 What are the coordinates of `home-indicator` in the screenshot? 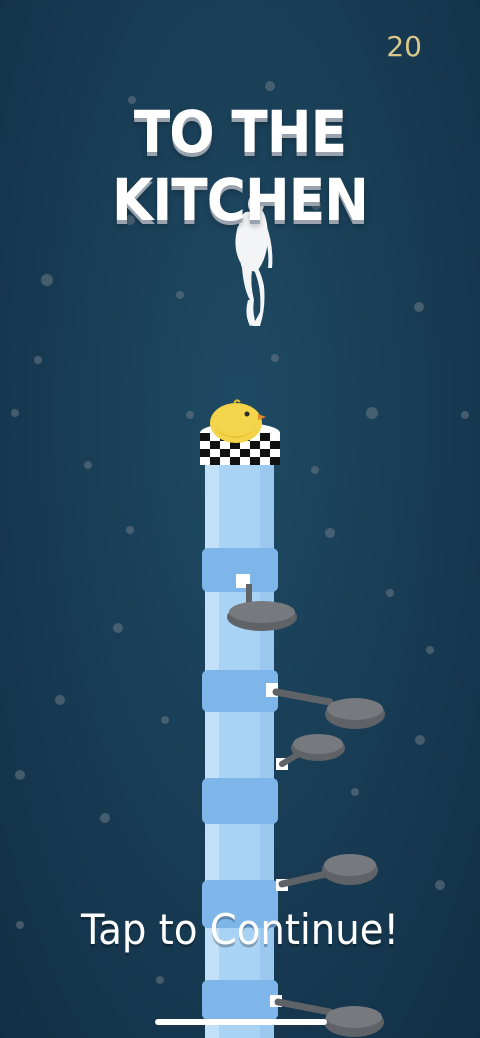 It's located at (241, 1022).